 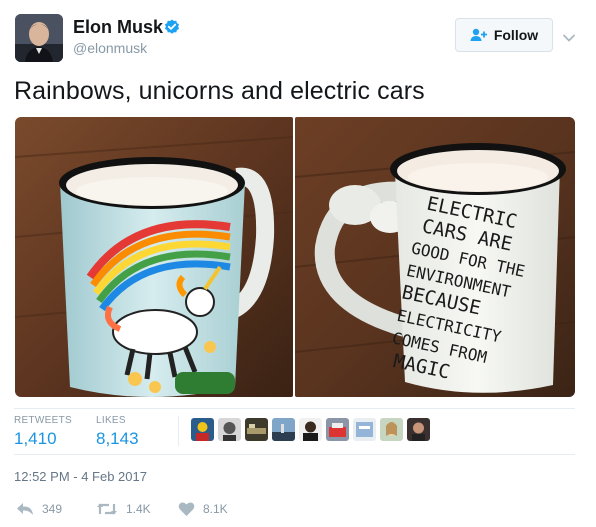 What do you see at coordinates (178, 431) in the screenshot?
I see `stats-divider` at bounding box center [178, 431].